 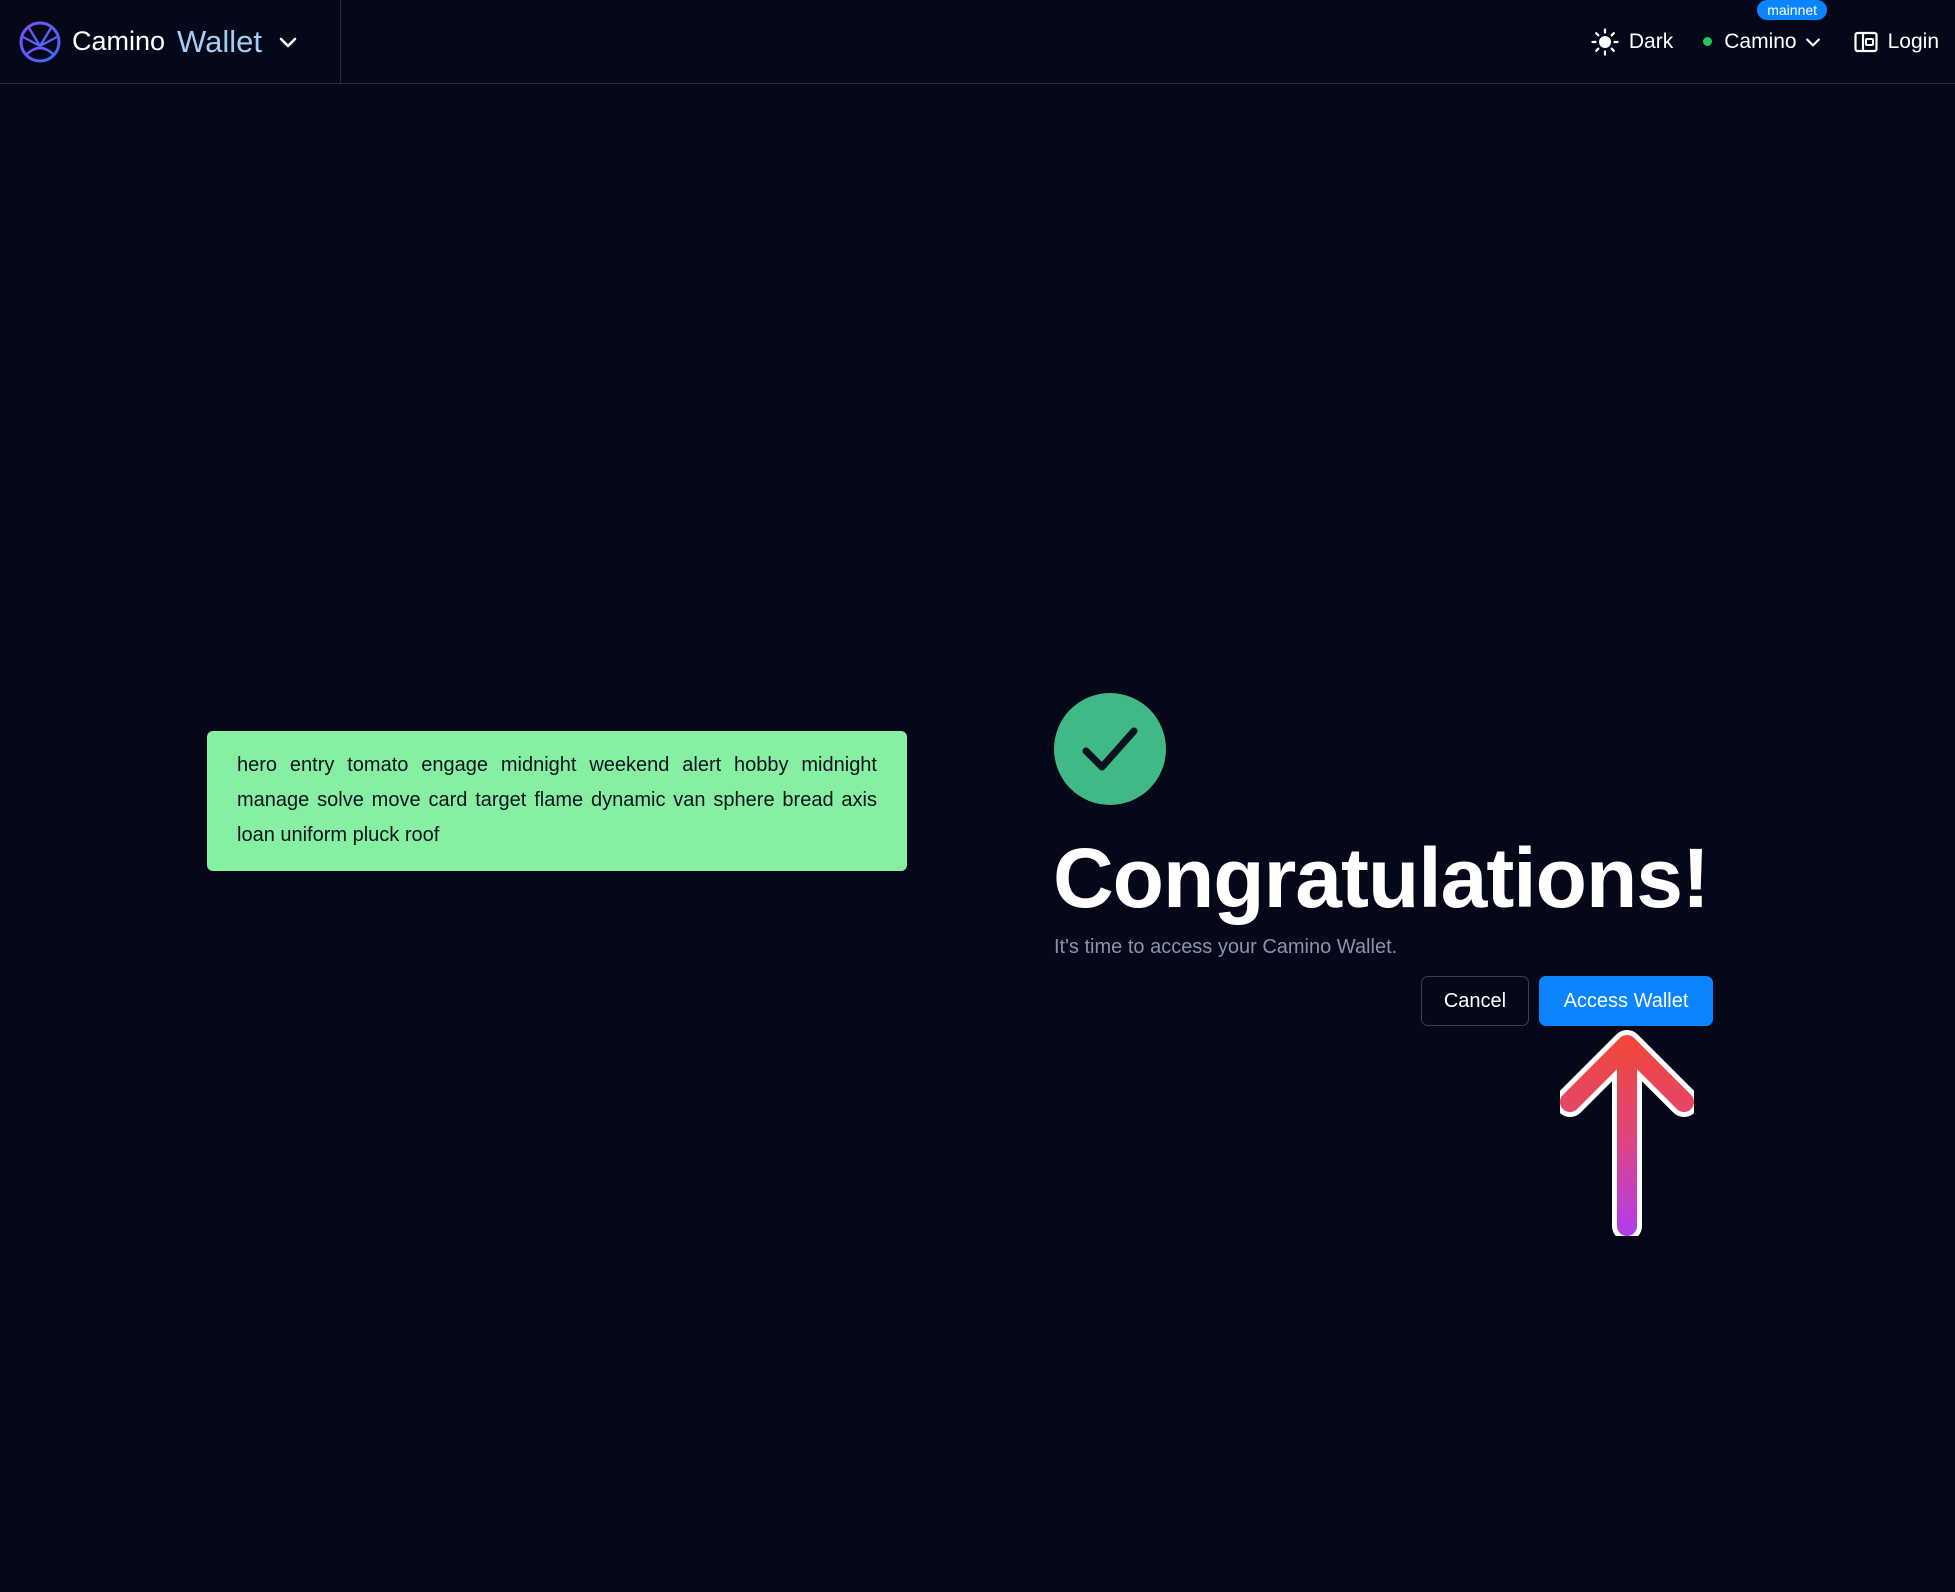 I want to click on theme-label: Dark, so click(x=1651, y=41).